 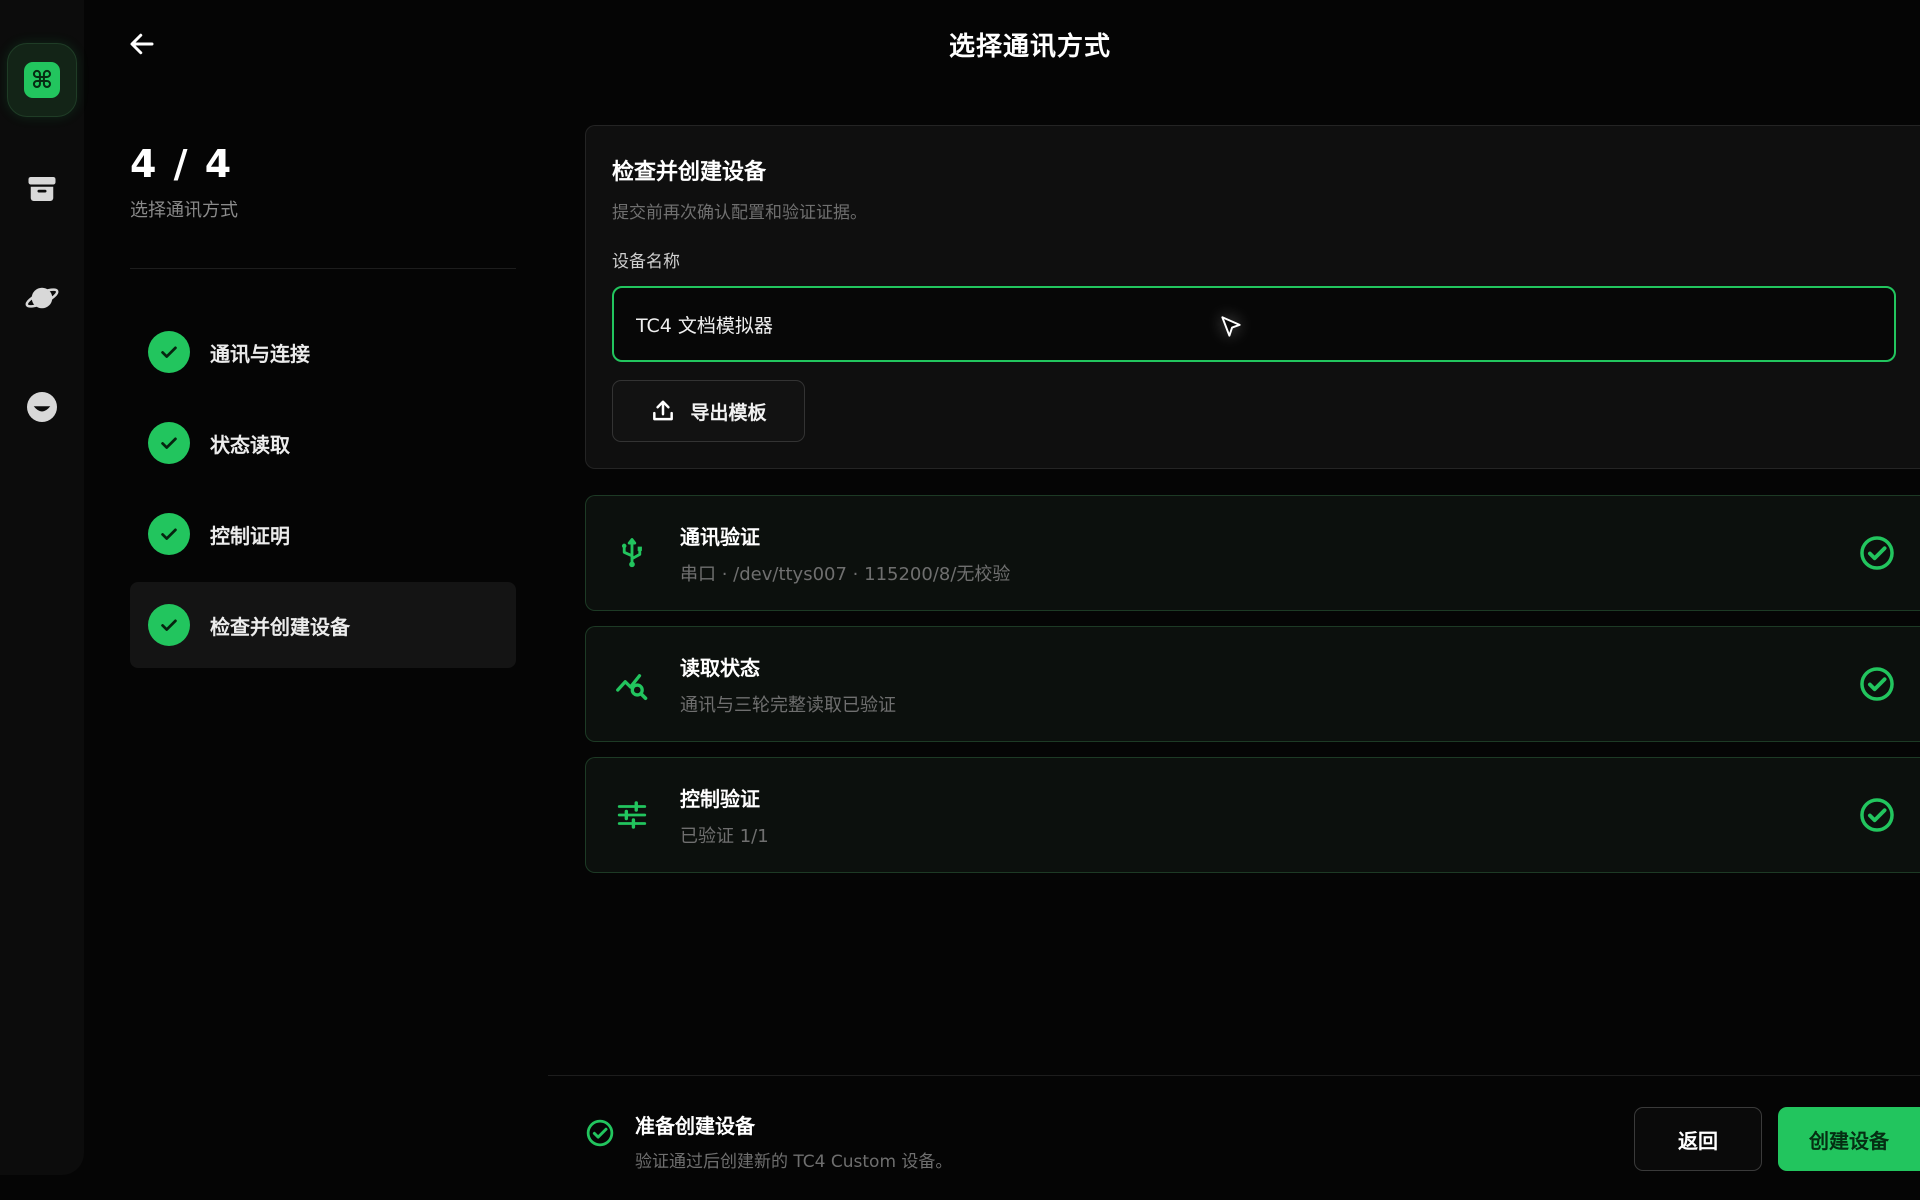 I want to click on device-name-field, so click(x=1254, y=324).